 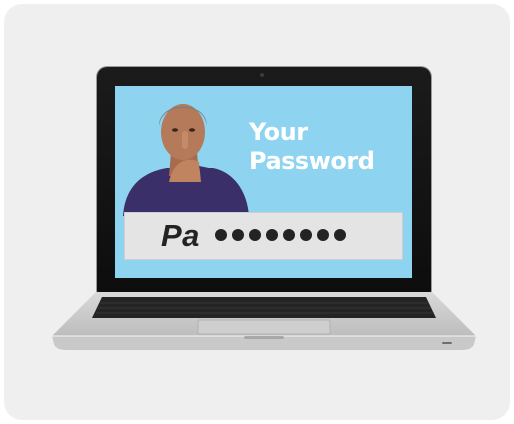 What do you see at coordinates (312, 161) in the screenshot?
I see `headline-line-2: Password` at bounding box center [312, 161].